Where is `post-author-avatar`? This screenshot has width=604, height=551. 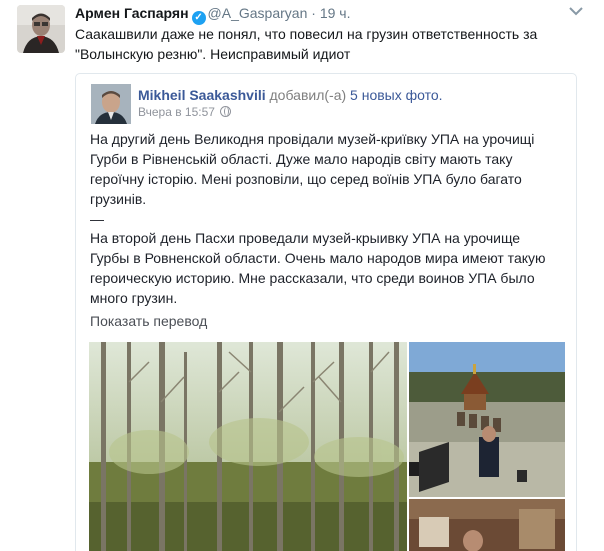 post-author-avatar is located at coordinates (111, 104).